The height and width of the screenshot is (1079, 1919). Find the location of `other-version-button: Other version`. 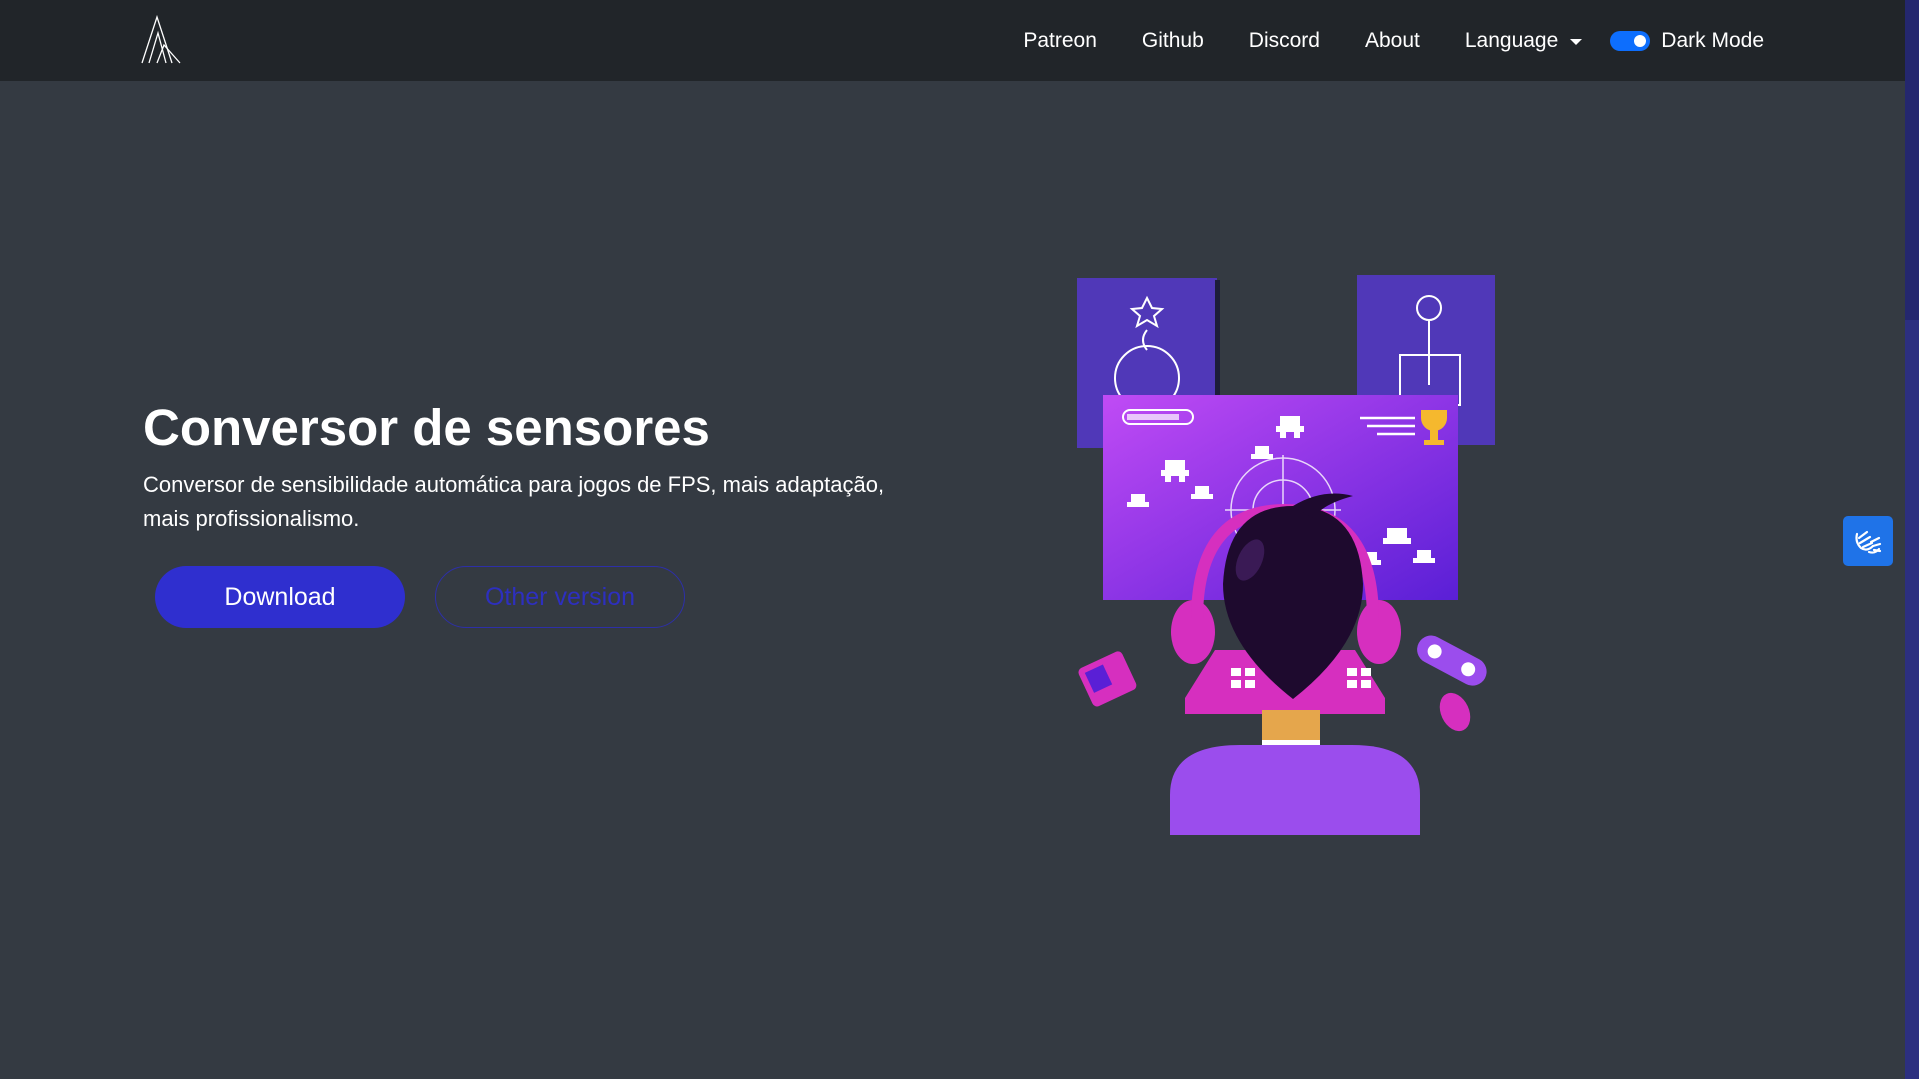

other-version-button: Other version is located at coordinates (560, 597).